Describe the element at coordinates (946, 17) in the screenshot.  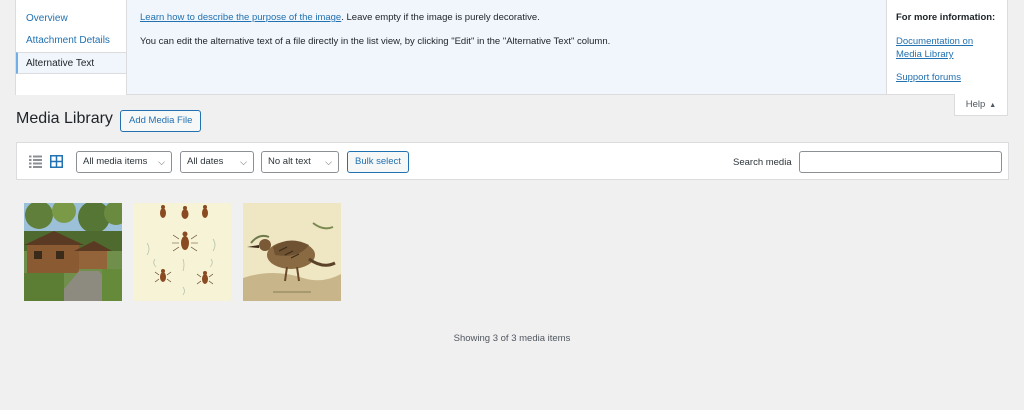
I see `help-sidebar-title: For more information:` at that location.